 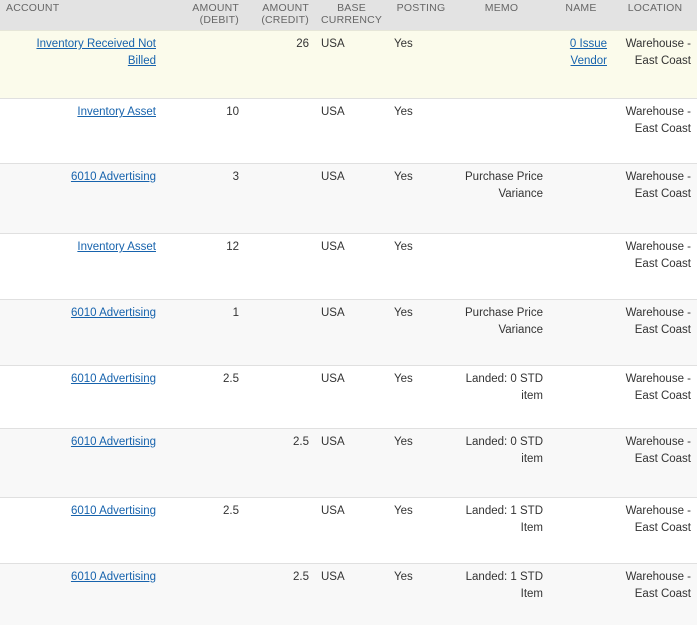 I want to click on column-header-amount-credit-line1: AMOUNT, so click(x=285, y=8).